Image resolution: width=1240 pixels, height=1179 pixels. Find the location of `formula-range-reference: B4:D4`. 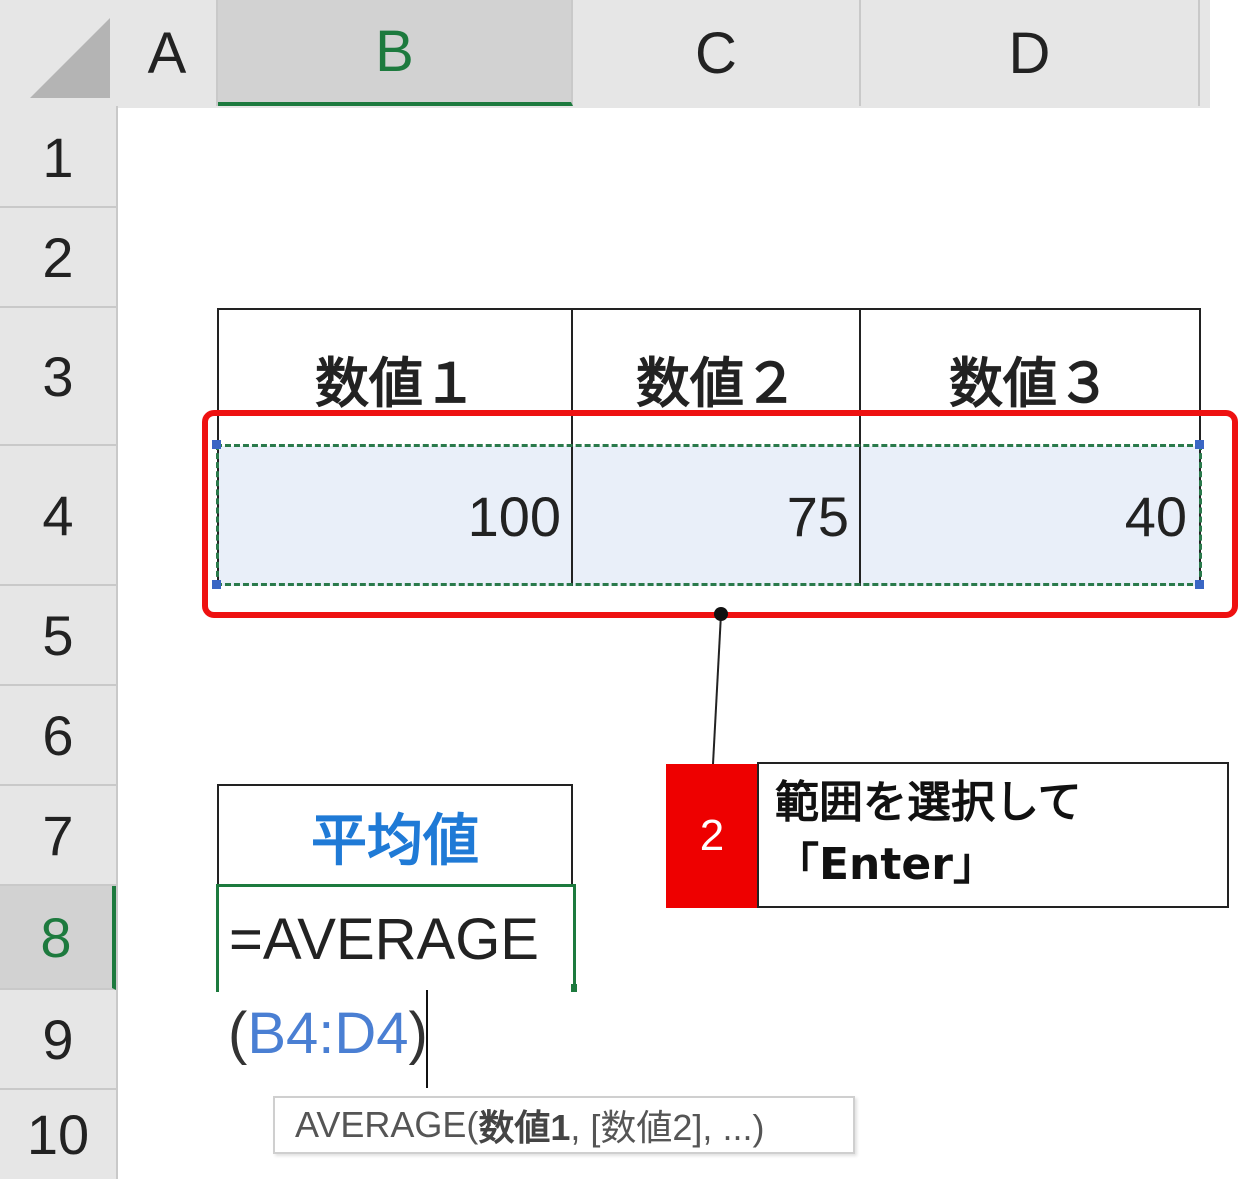

formula-range-reference: B4:D4 is located at coordinates (328, 1033).